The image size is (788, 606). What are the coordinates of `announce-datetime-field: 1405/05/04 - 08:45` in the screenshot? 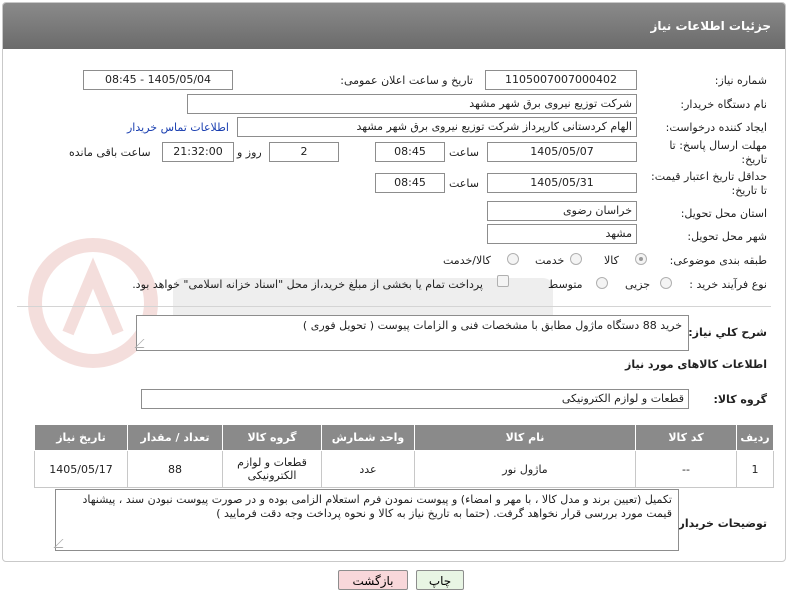 It's located at (158, 80).